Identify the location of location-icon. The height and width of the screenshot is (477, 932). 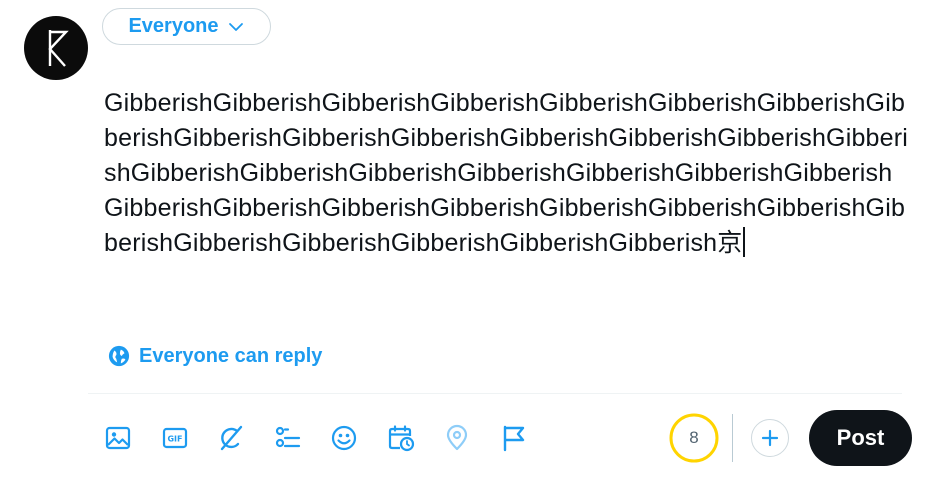
(457, 437).